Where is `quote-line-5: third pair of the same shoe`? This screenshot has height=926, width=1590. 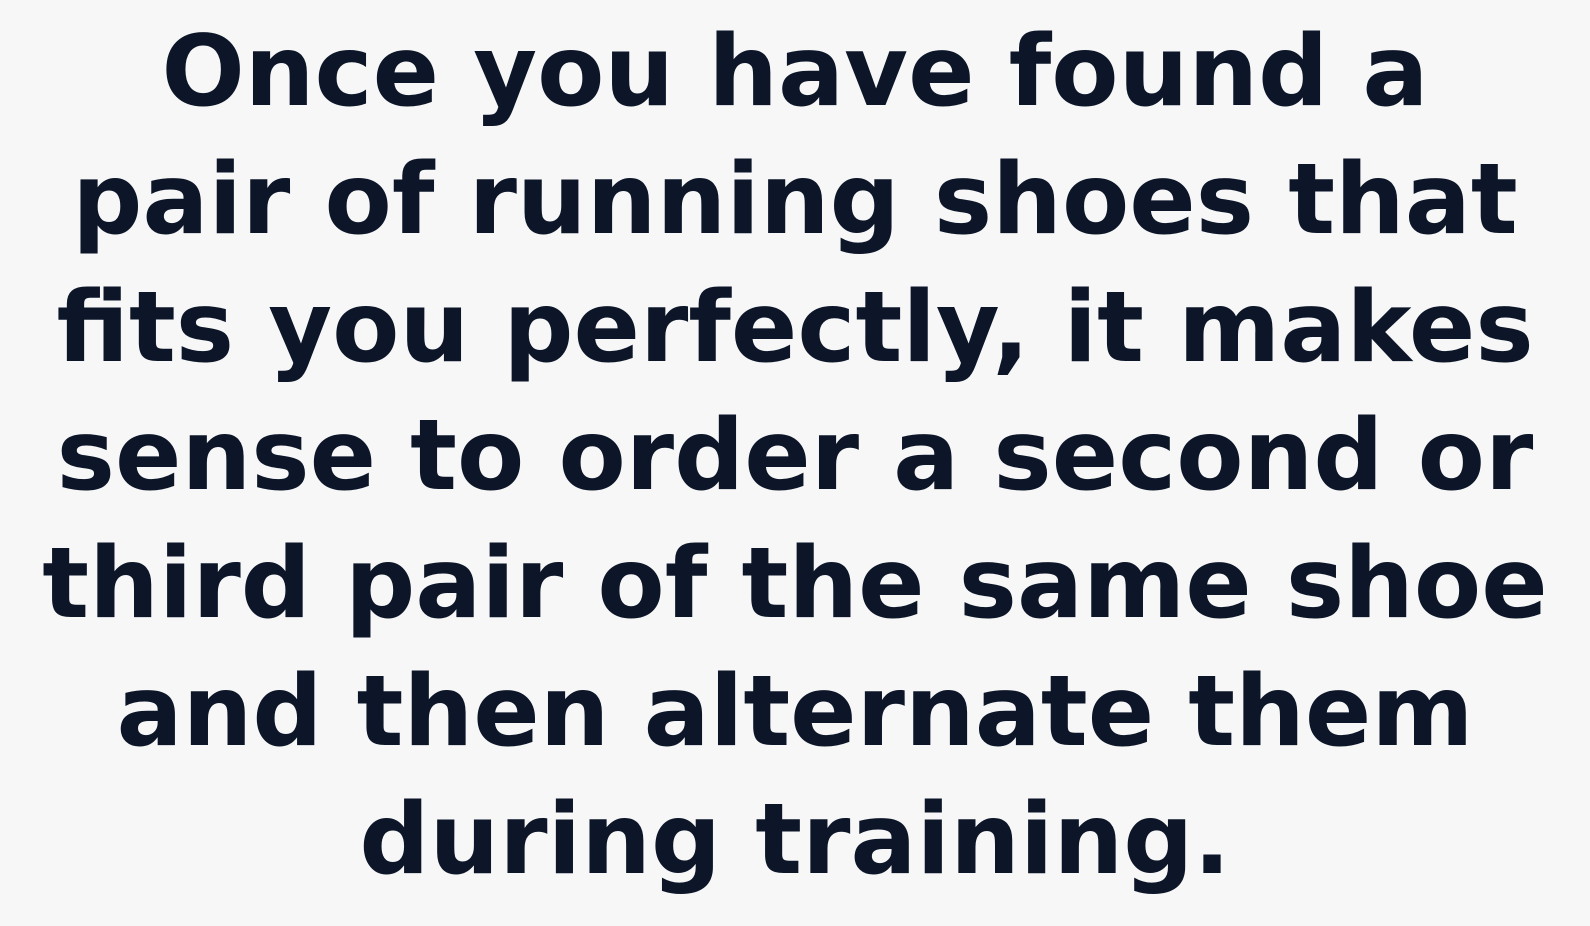 quote-line-5: third pair of the same shoe is located at coordinates (795, 584).